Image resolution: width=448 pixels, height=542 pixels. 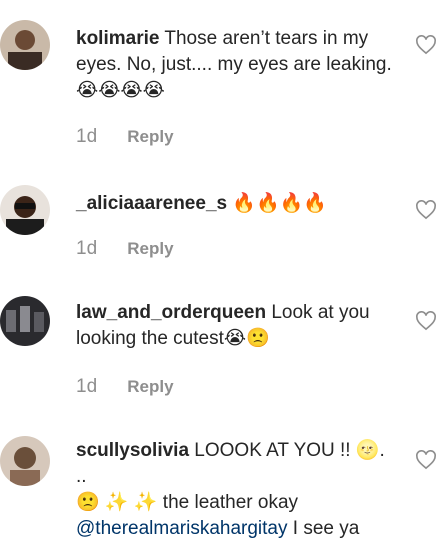 I want to click on username: kolimarie, so click(x=117, y=38).